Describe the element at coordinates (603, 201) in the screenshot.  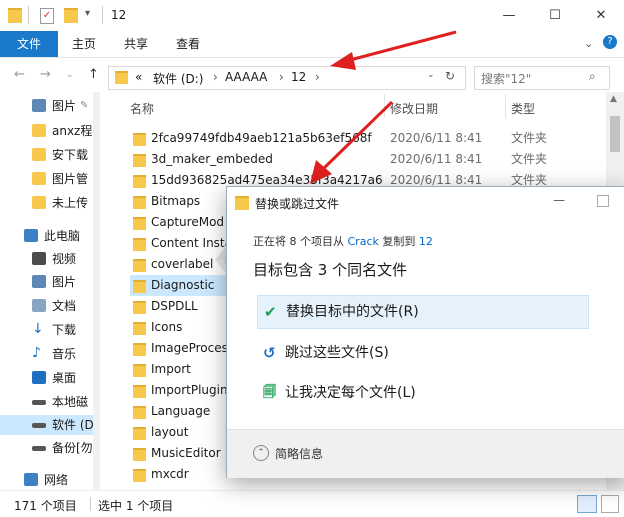
I see `dialog-maximize-button` at that location.